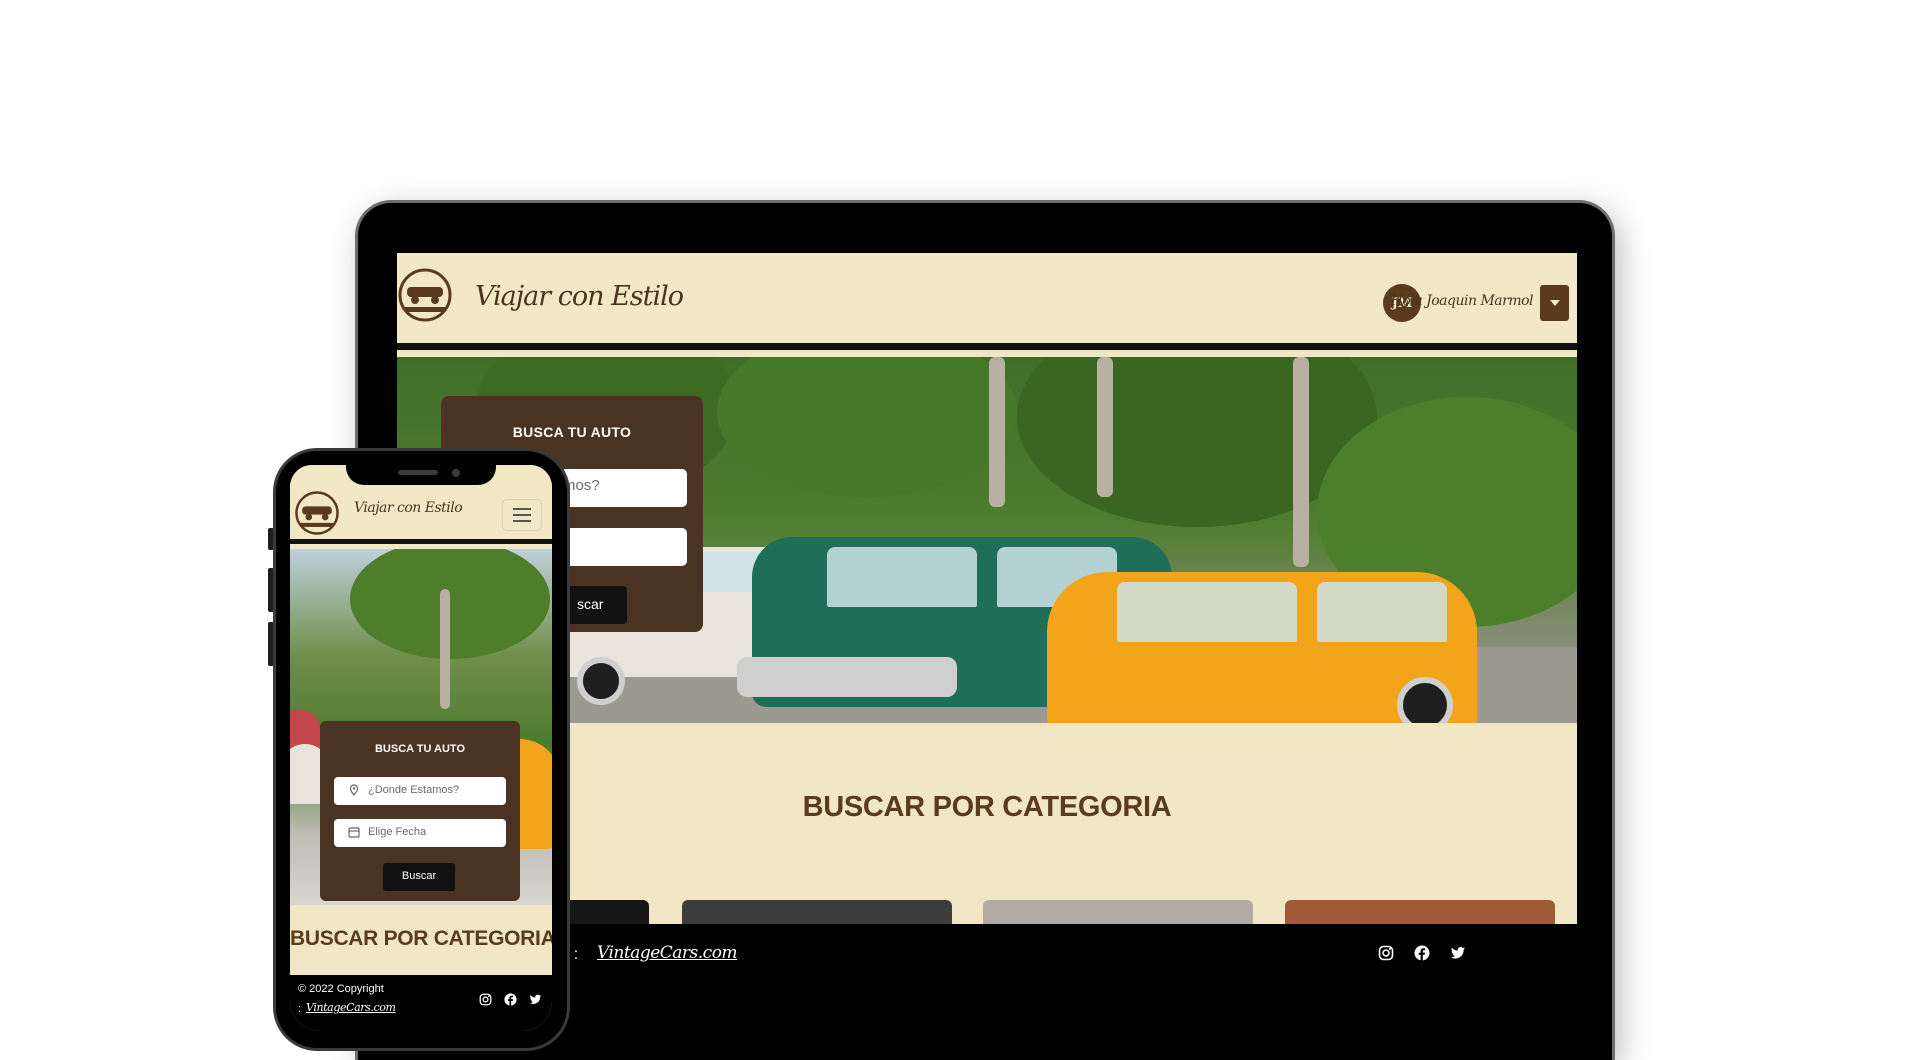 The image size is (1920, 1060). I want to click on mobile-date-placeholder: Elige Fecha, so click(397, 832).